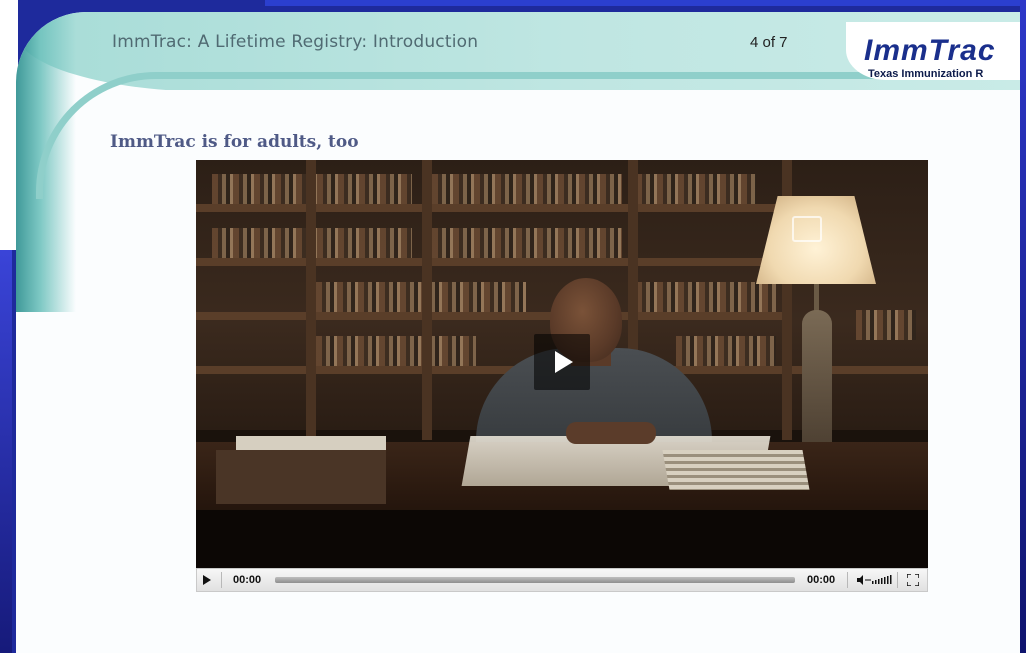  I want to click on play-overlay-button, so click(562, 362).